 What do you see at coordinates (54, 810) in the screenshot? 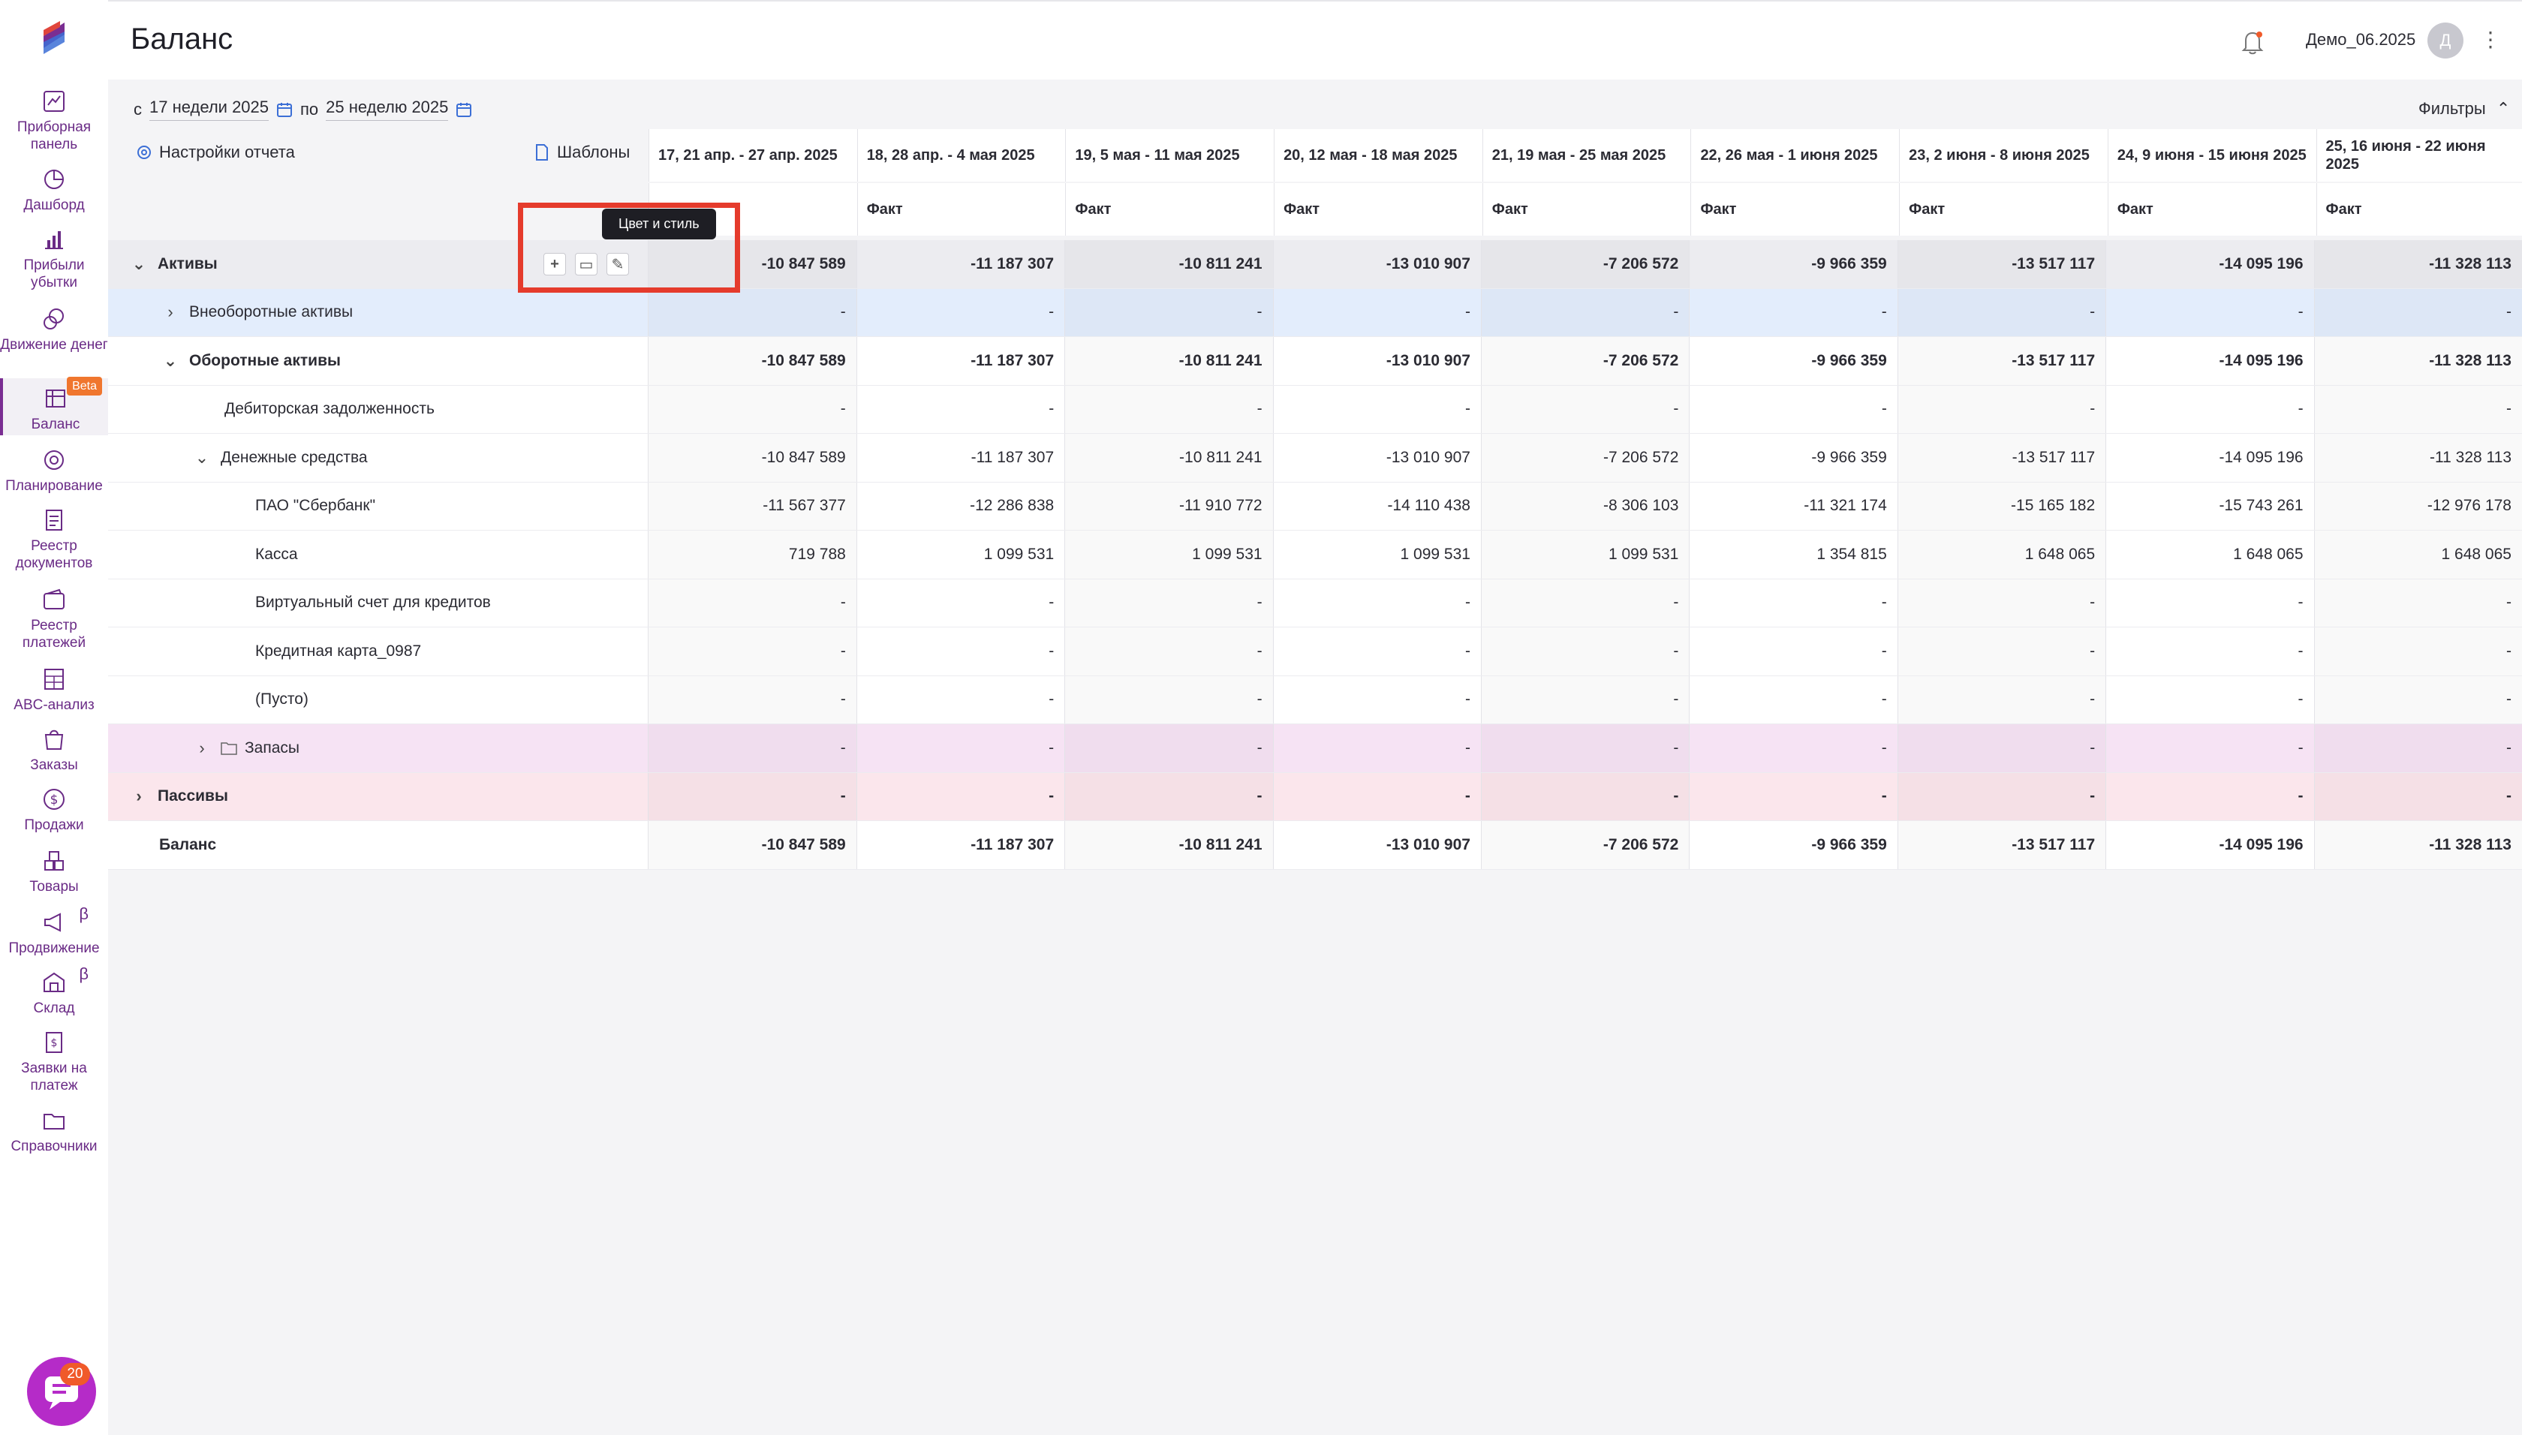
I see `sidebar-item-sales: $ Продажи` at bounding box center [54, 810].